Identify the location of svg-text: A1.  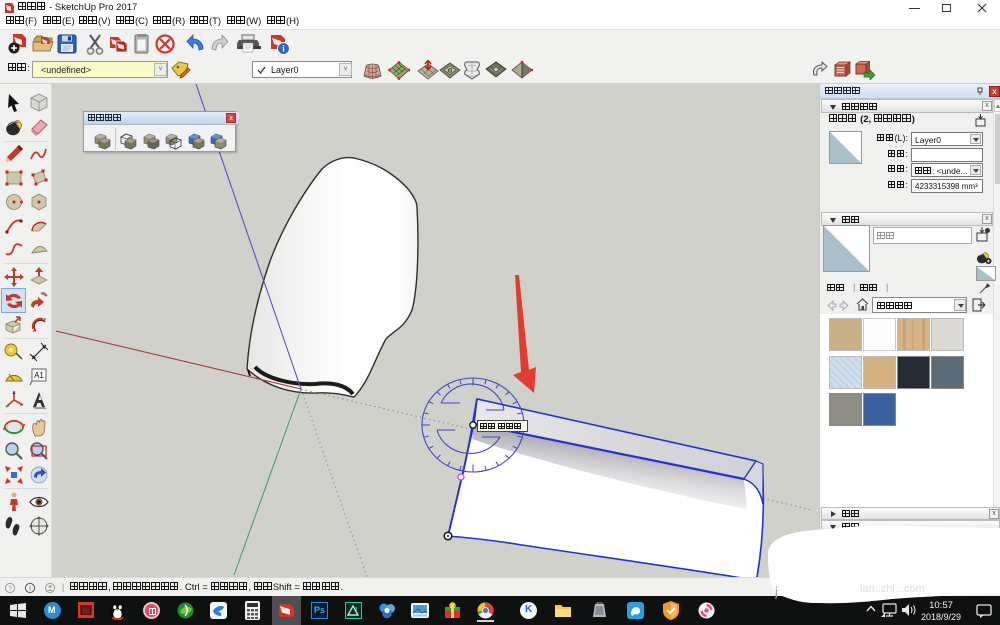
(39, 375).